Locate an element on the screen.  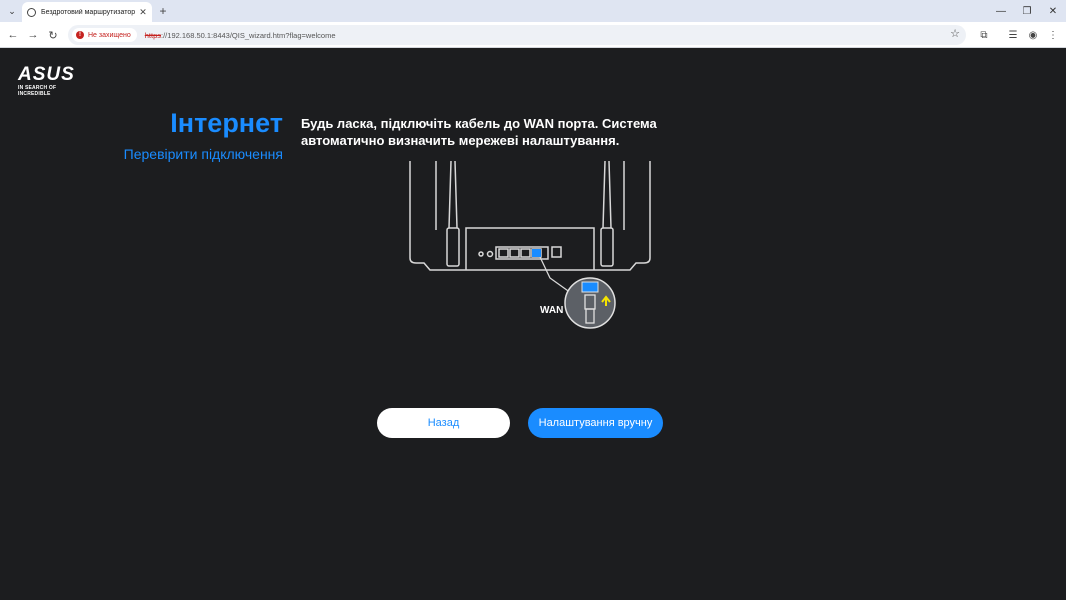
browser-tab: Бездротовий маршрутизатор A ✕ is located at coordinates (87, 12).